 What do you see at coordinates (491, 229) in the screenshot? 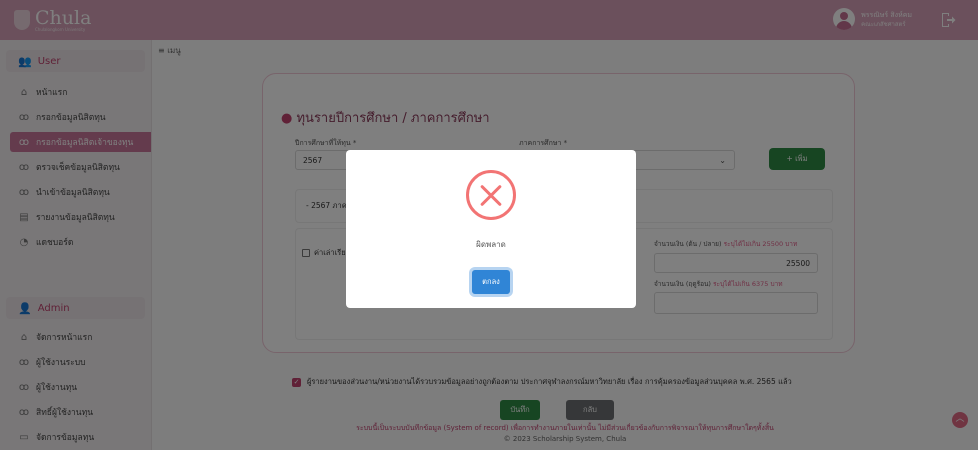
I see `error-dialog: ผิดพลาด ตกลง` at bounding box center [491, 229].